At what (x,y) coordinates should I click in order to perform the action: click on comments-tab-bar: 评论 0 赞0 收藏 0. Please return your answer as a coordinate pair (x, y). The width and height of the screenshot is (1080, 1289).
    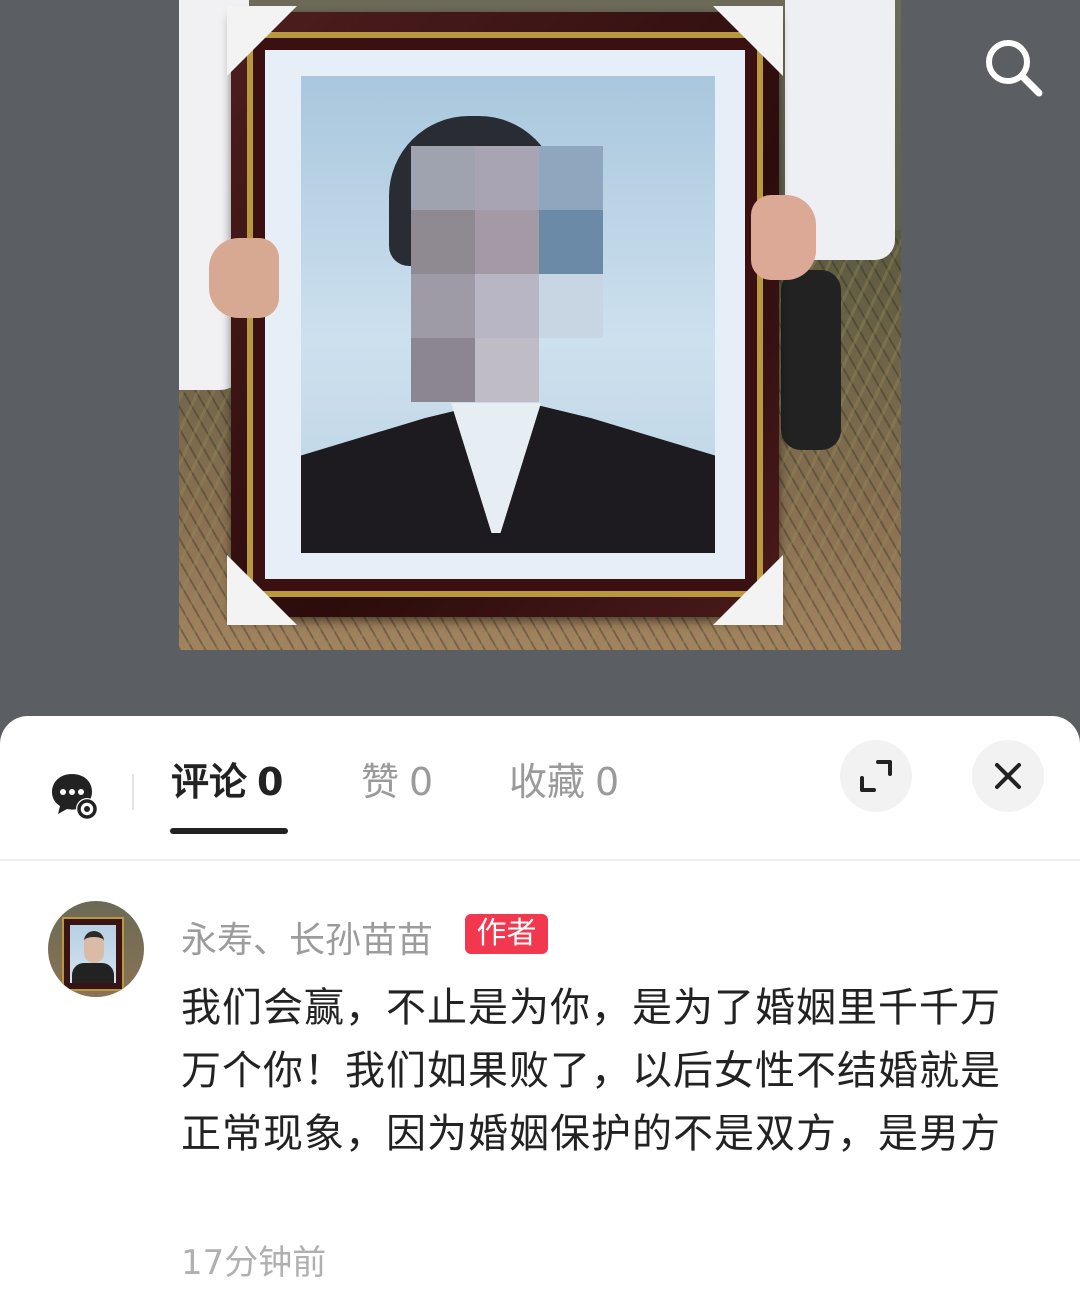
    Looking at the image, I should click on (540, 788).